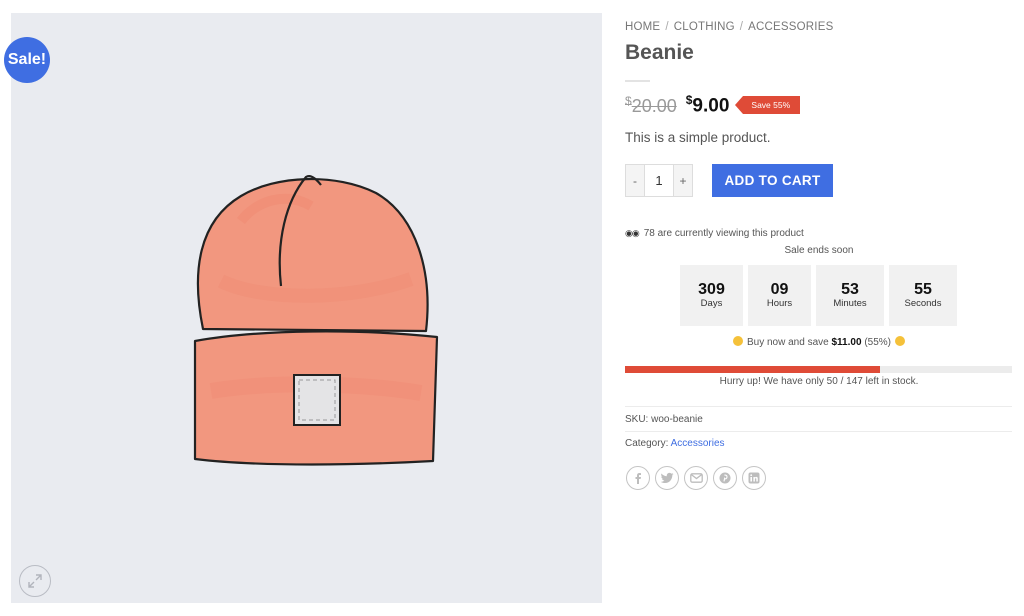 The height and width of the screenshot is (616, 1024). I want to click on share-twitter-button, so click(667, 478).